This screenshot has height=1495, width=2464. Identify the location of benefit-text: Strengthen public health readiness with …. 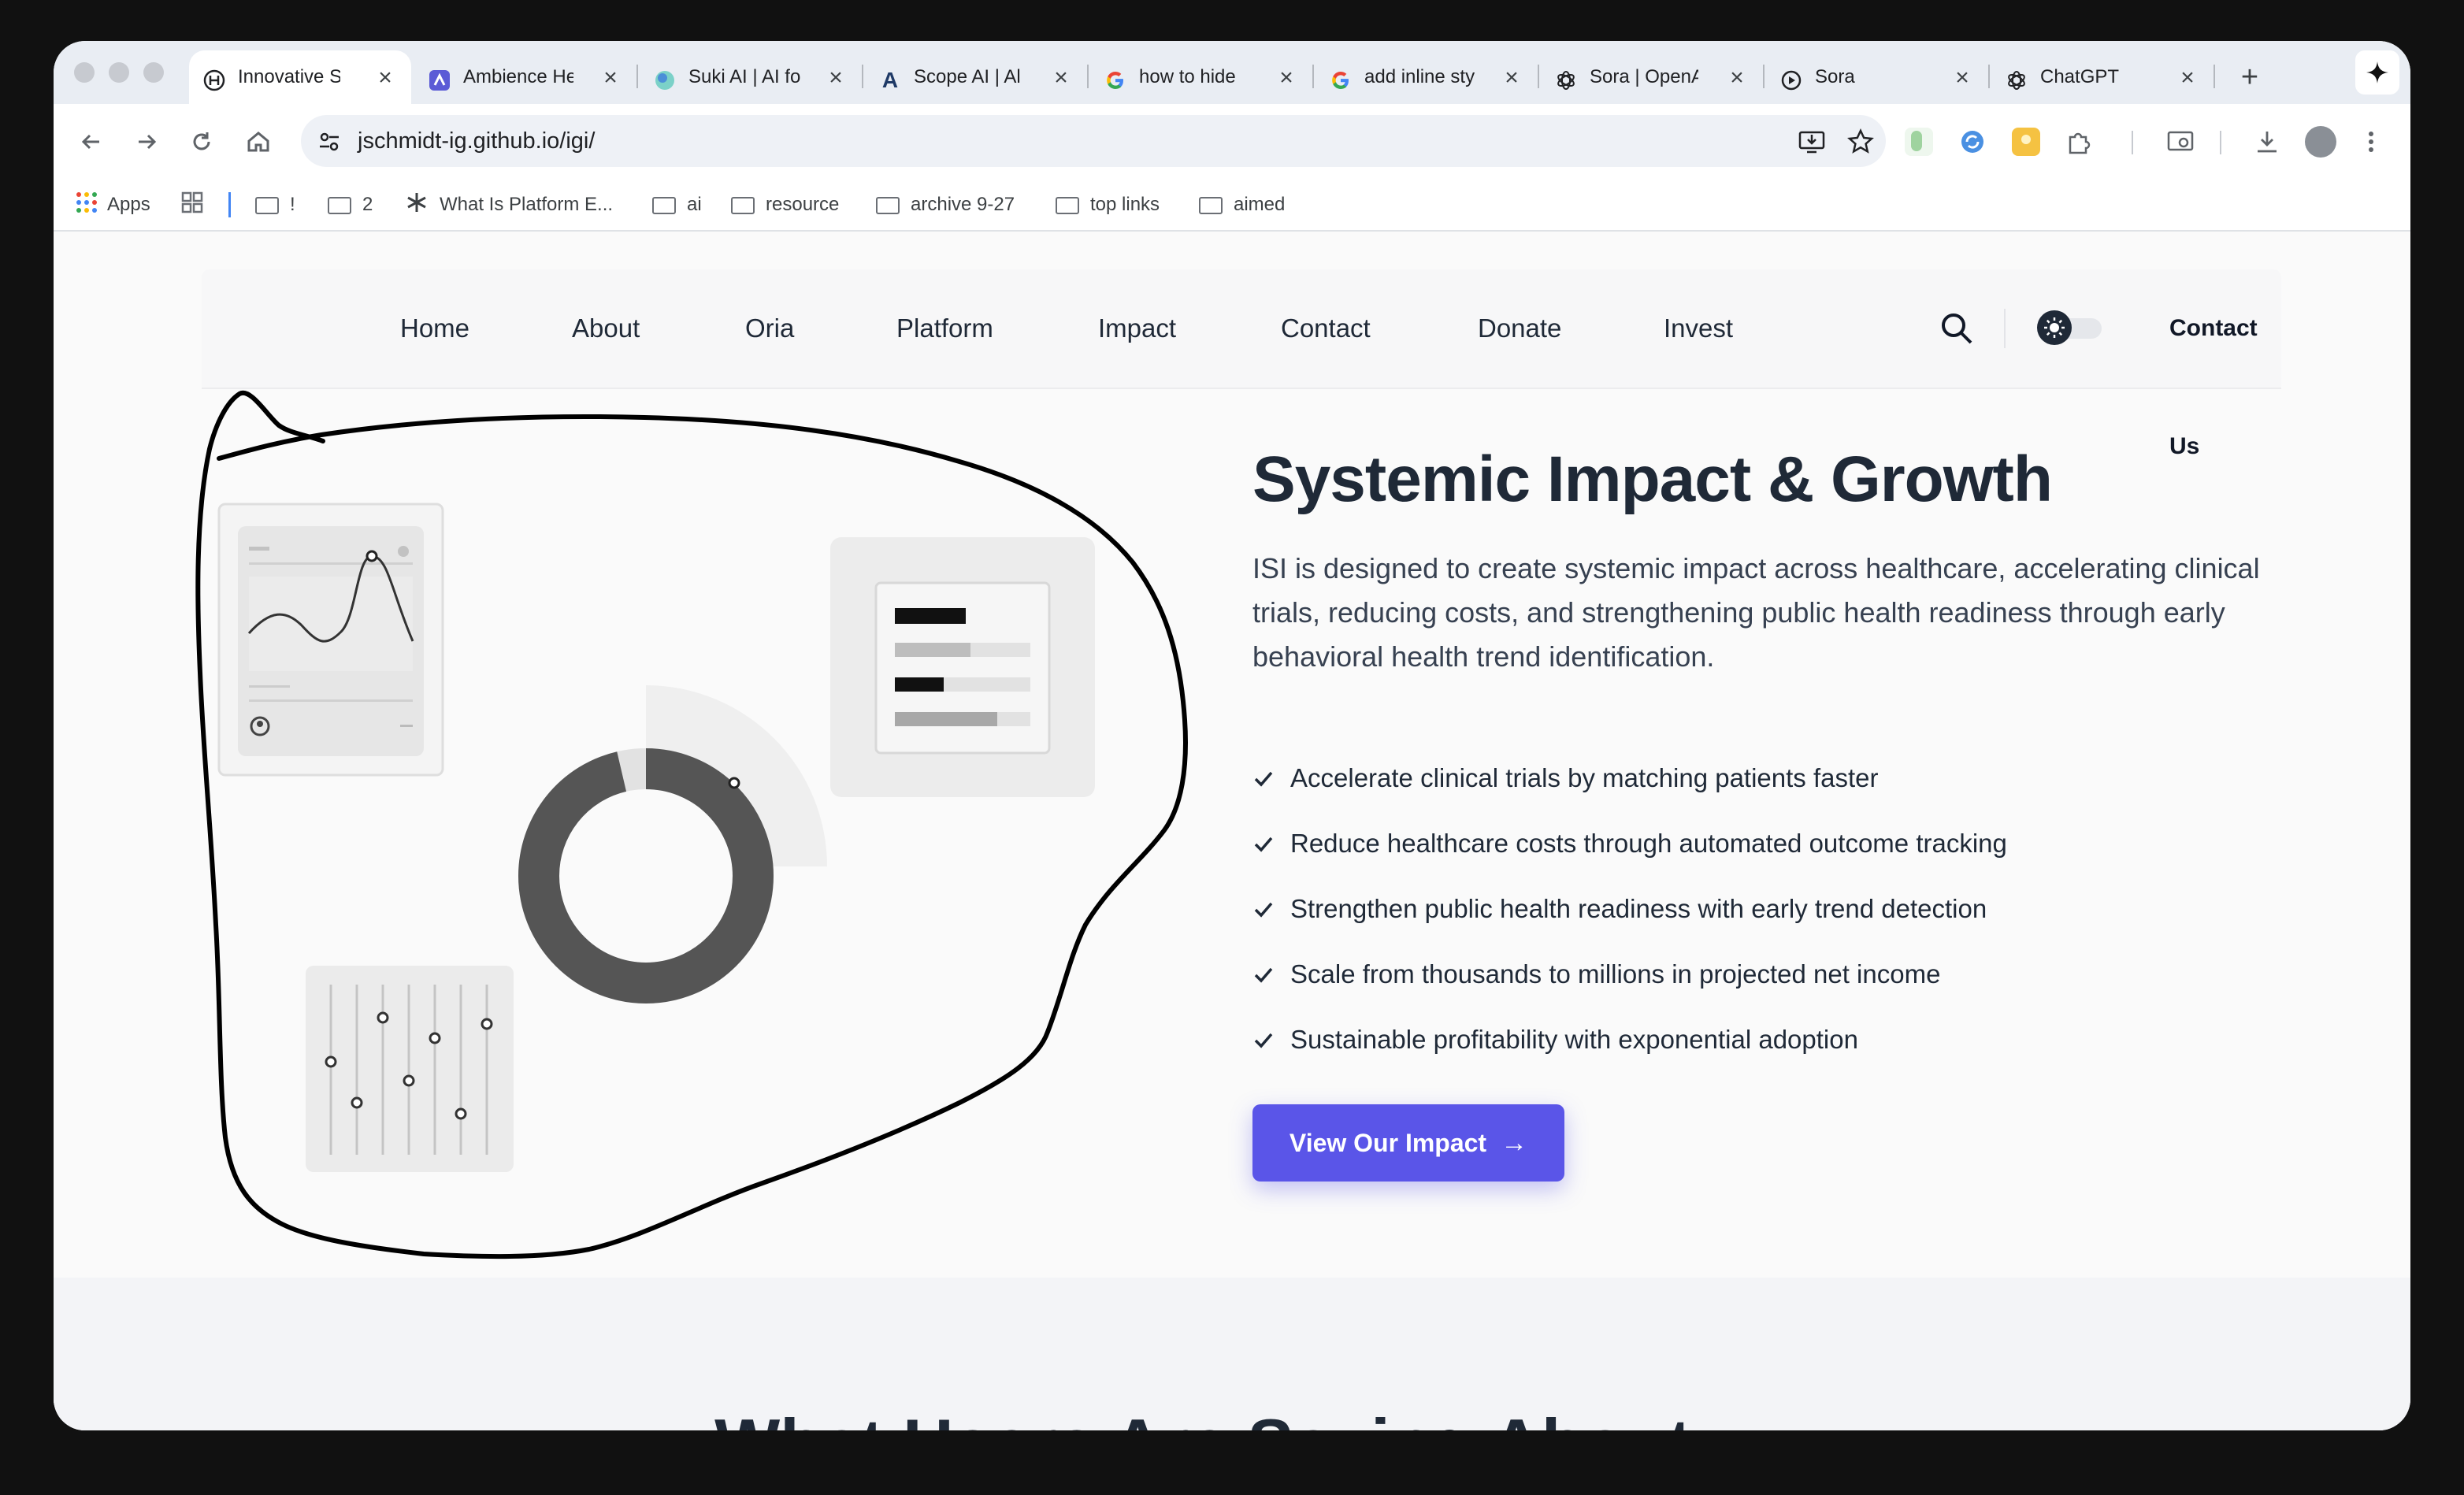
(1638, 908).